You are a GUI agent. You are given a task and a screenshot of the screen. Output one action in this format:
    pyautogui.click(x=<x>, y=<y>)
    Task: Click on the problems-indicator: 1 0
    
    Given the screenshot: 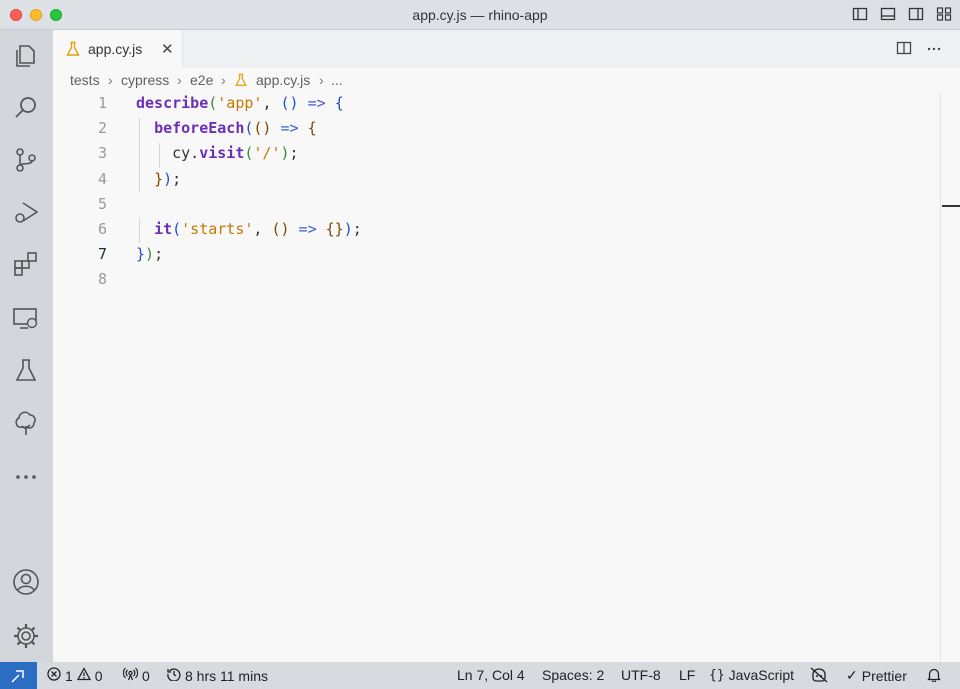 What is the action you would take?
    pyautogui.click(x=75, y=675)
    